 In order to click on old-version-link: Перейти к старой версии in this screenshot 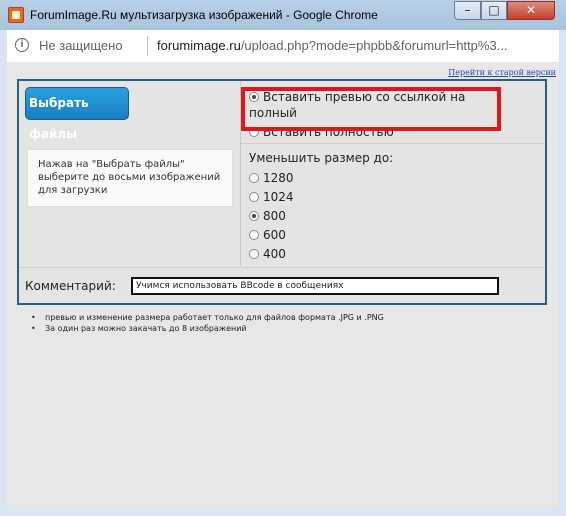, I will do `click(502, 72)`.